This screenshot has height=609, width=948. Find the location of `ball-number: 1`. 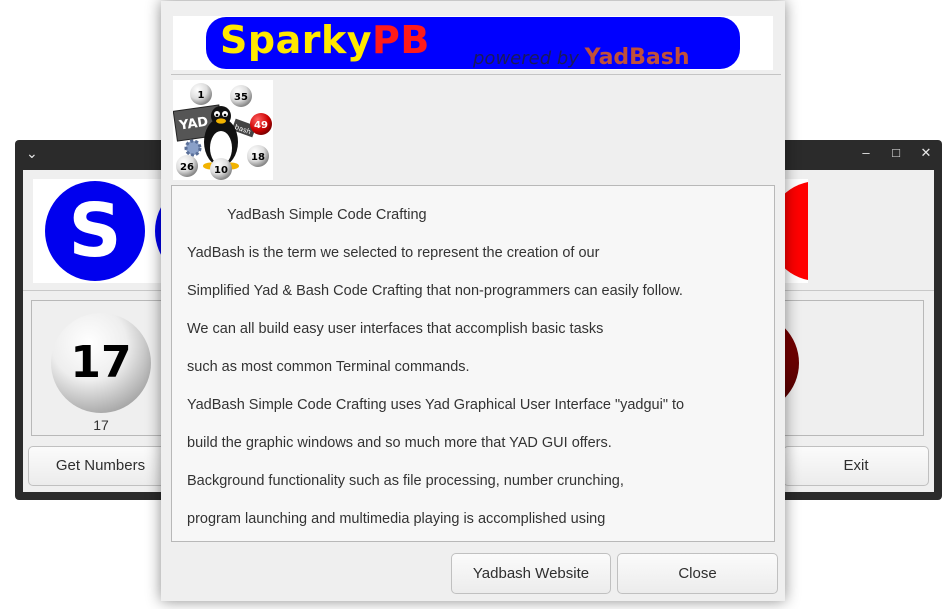

ball-number: 1 is located at coordinates (201, 95).